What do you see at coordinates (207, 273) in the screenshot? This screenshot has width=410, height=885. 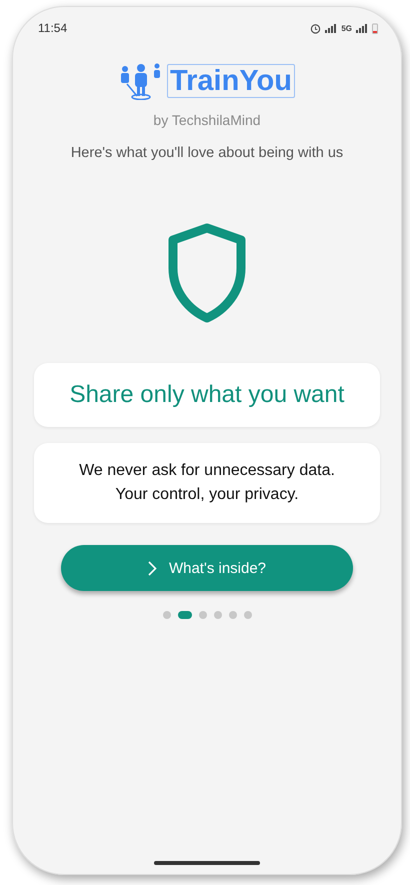 I see `shield-icon` at bounding box center [207, 273].